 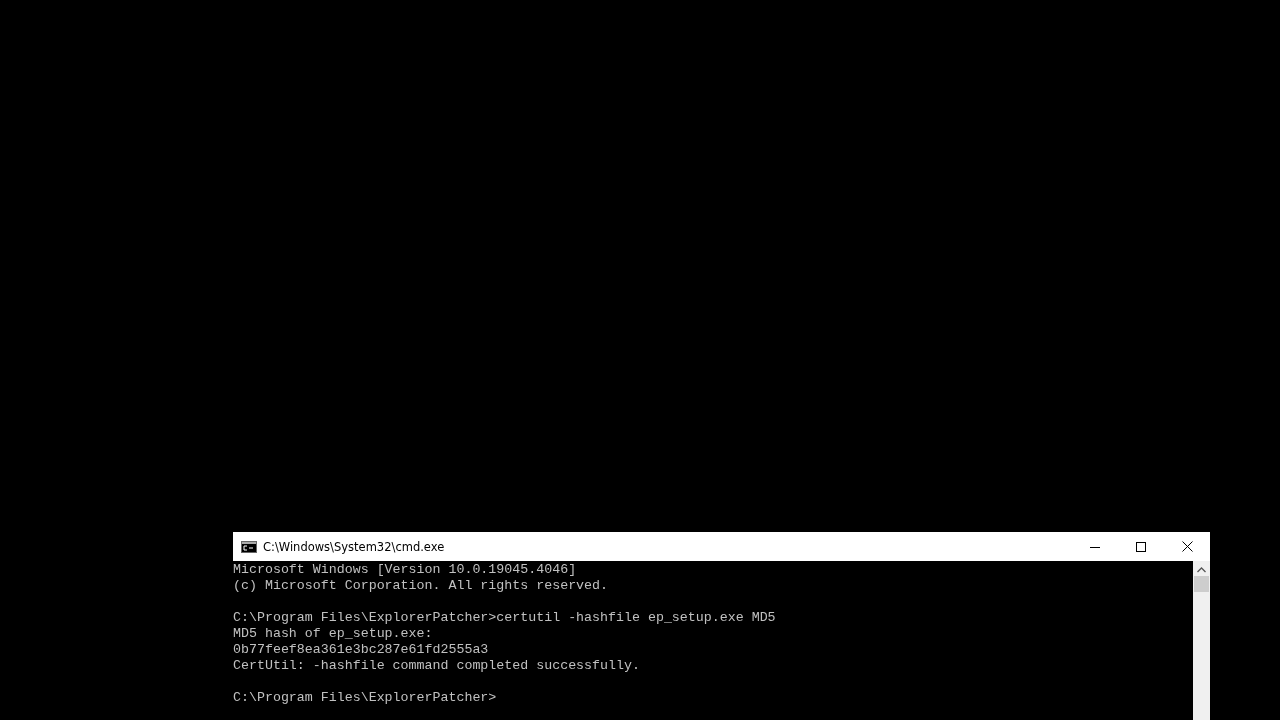 I want to click on console-line: (c) Microsoft Corporation. All rights reserved., so click(x=421, y=586).